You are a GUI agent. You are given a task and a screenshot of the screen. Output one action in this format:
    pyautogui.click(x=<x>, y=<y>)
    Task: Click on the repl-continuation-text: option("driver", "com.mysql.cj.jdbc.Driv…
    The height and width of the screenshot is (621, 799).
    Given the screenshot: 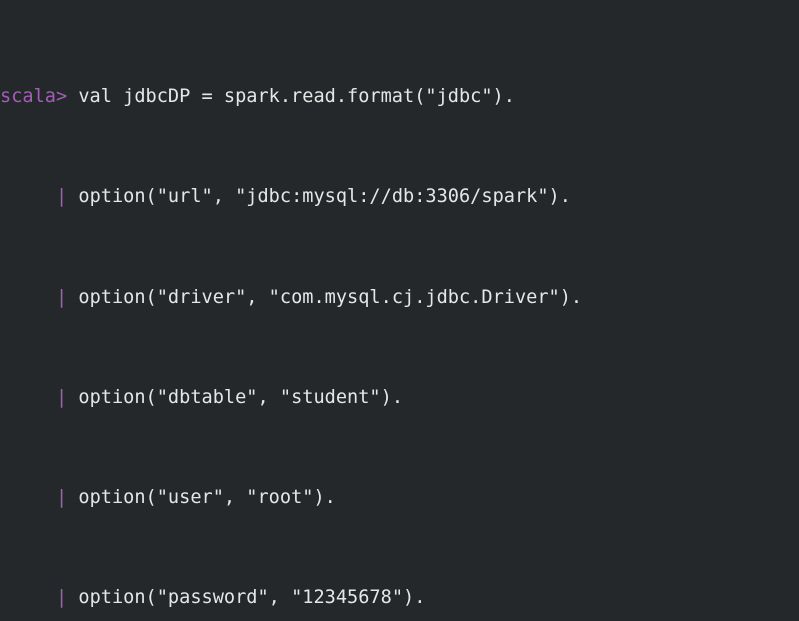 What is the action you would take?
    pyautogui.click(x=325, y=297)
    